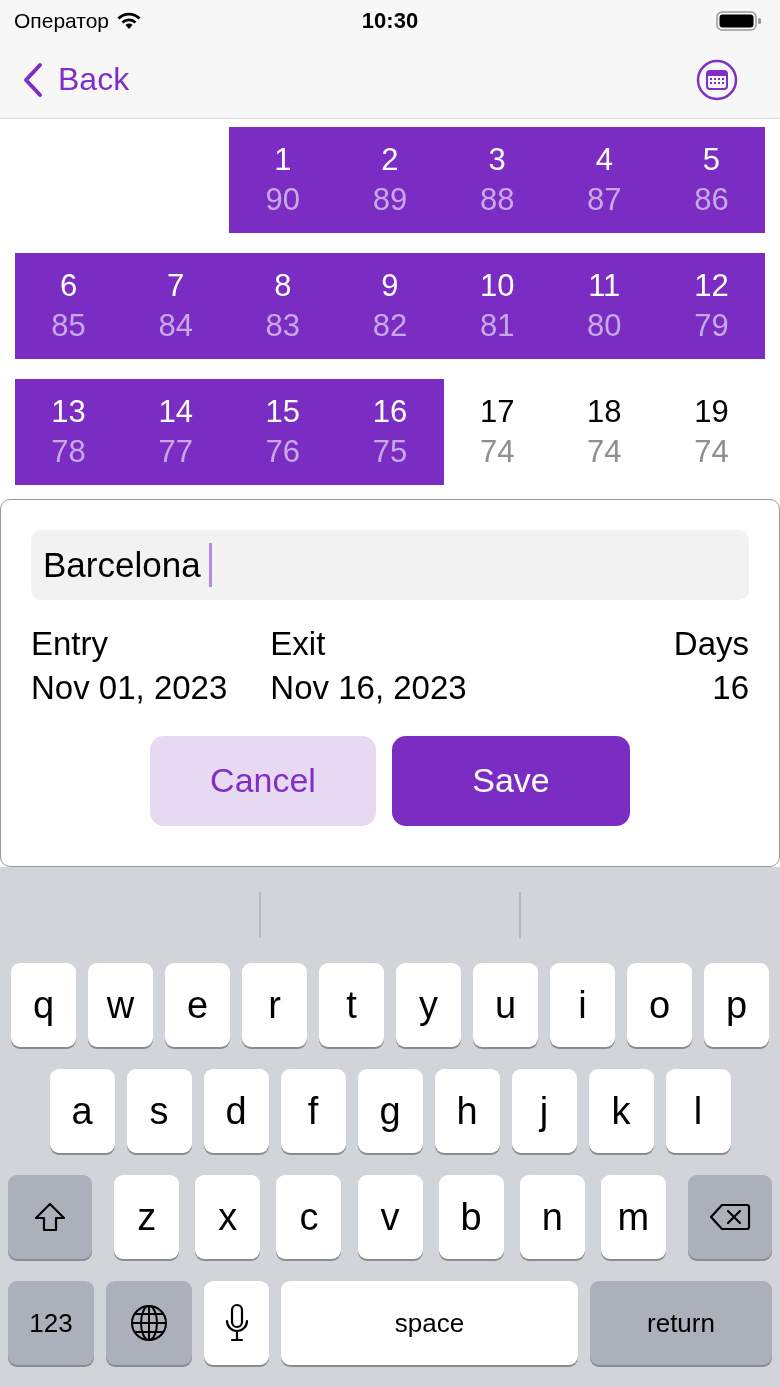  What do you see at coordinates (717, 79) in the screenshot?
I see `calendar-icon` at bounding box center [717, 79].